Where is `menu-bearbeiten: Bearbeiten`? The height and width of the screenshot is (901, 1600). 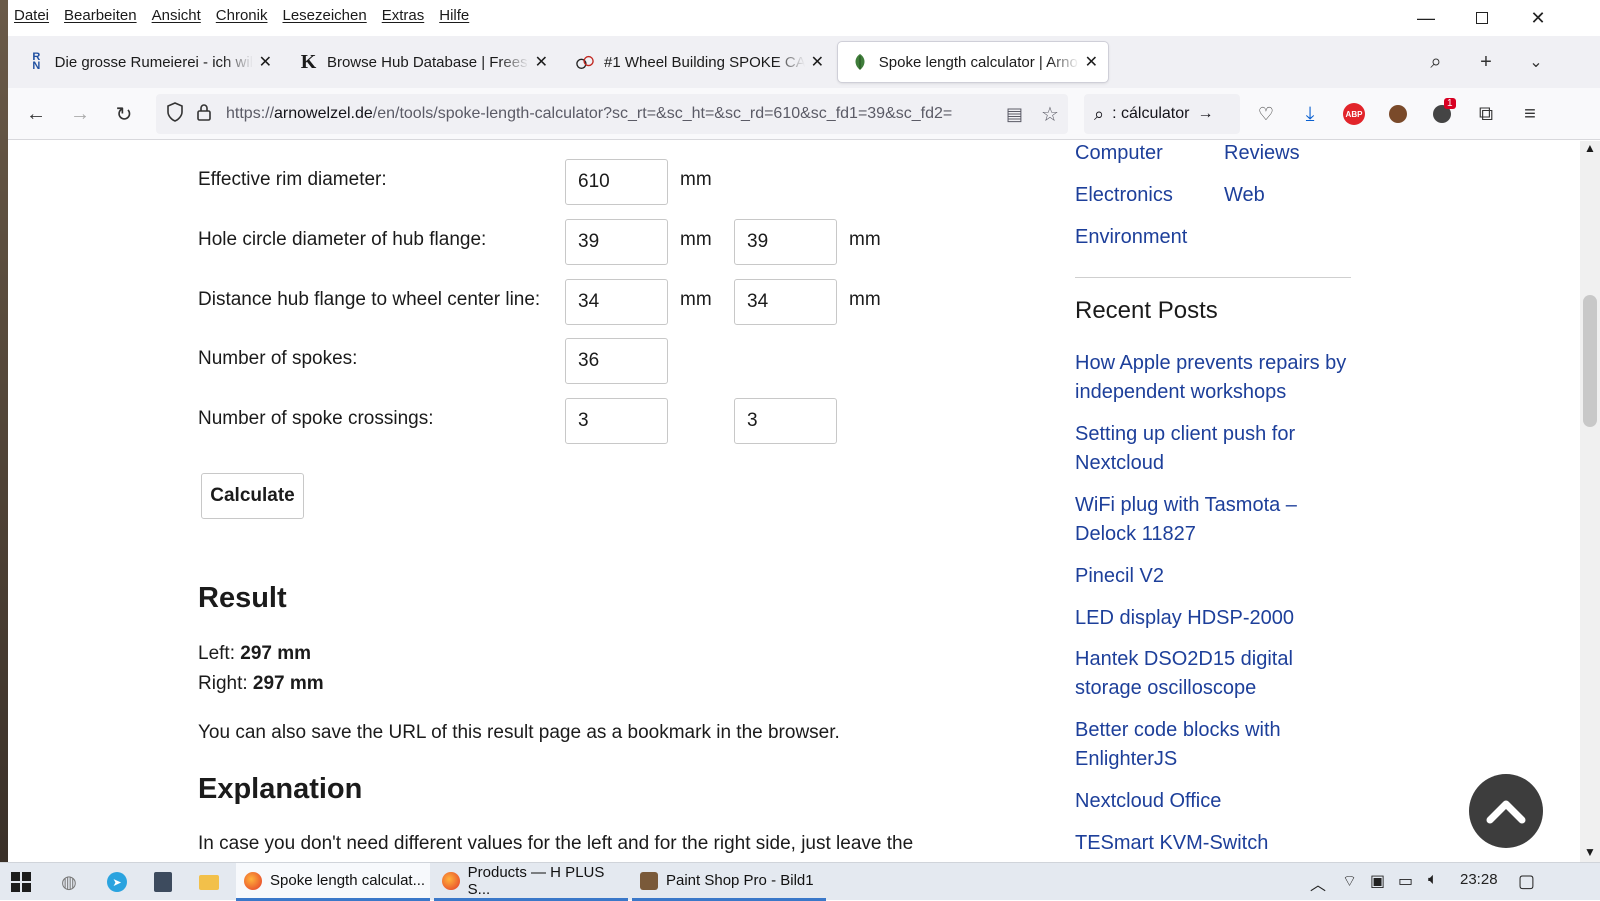 menu-bearbeiten: Bearbeiten is located at coordinates (100, 15).